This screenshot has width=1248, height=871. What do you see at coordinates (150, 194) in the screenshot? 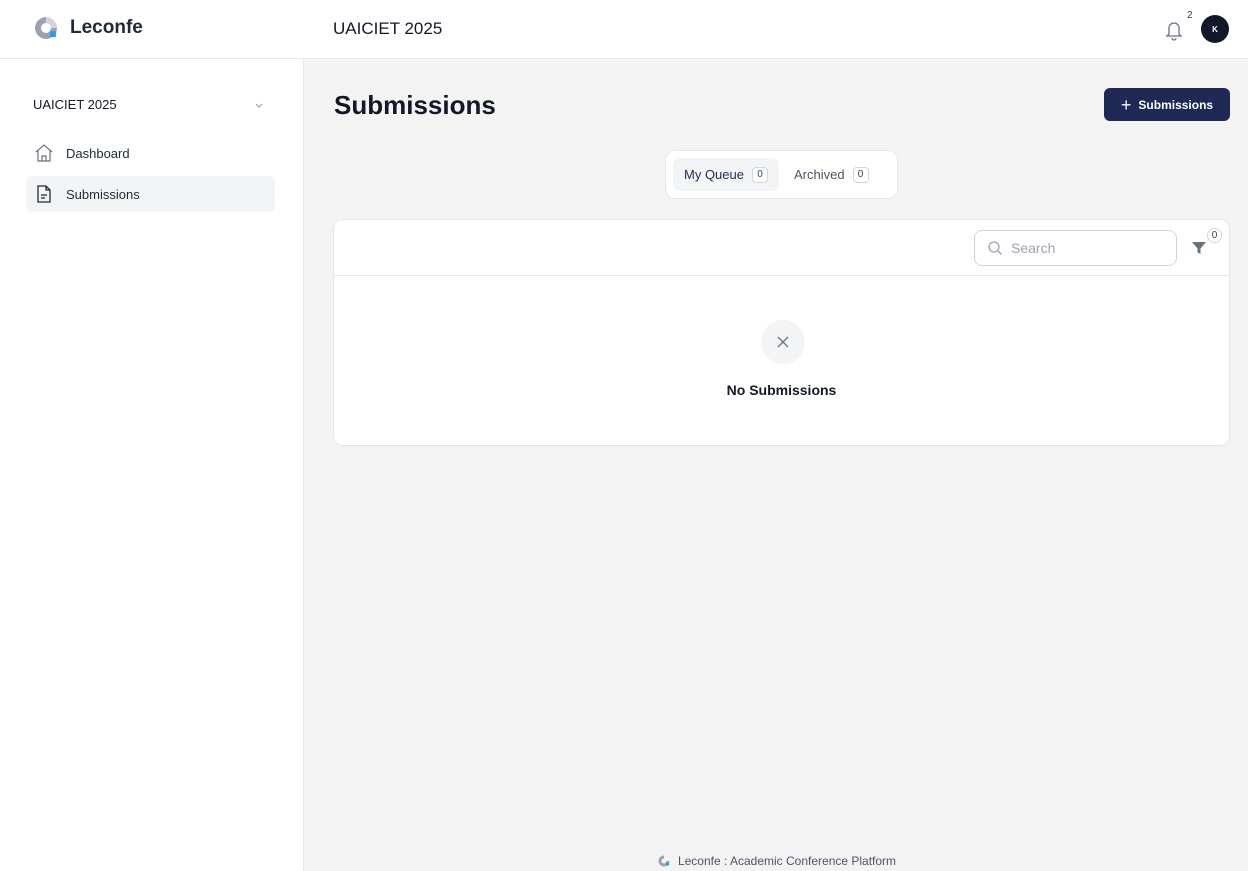
I see `sidebar-item-submissions: Submissions` at bounding box center [150, 194].